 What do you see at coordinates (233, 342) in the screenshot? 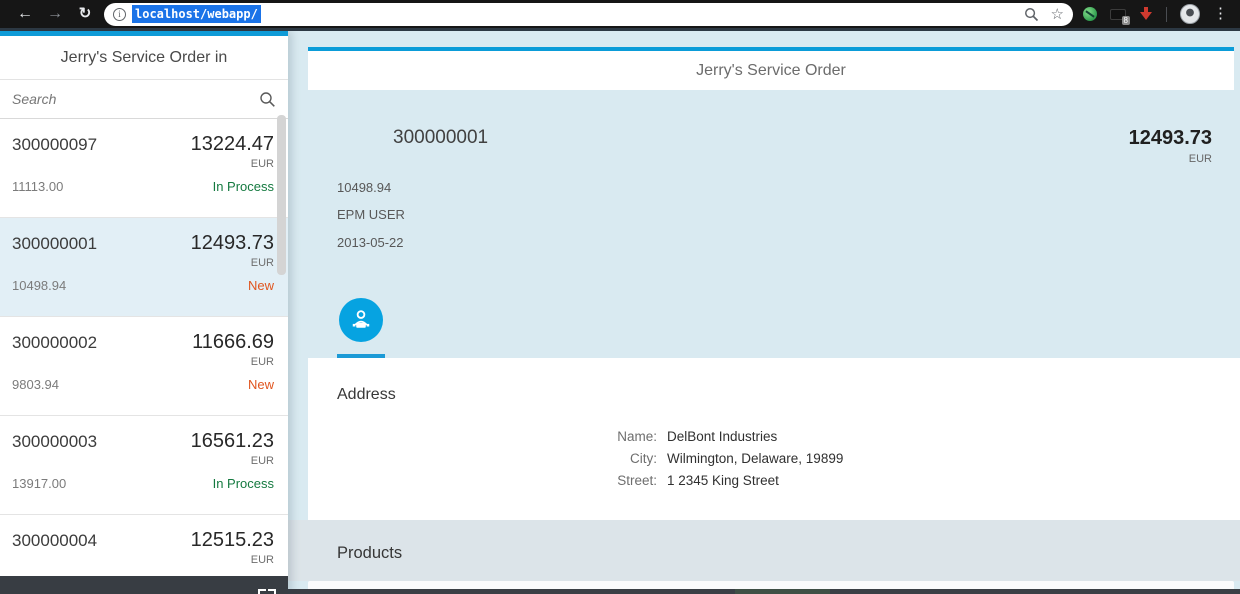
I see `order-amount: 11666.69` at bounding box center [233, 342].